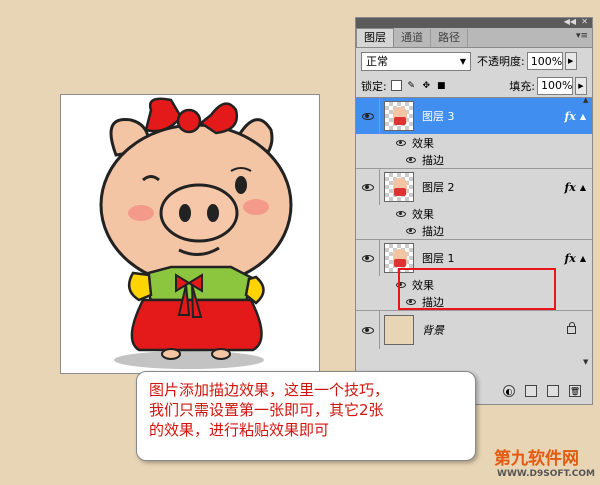 This screenshot has width=600, height=485. Describe the element at coordinates (449, 38) in the screenshot. I see `tab-paths: 路径` at that location.